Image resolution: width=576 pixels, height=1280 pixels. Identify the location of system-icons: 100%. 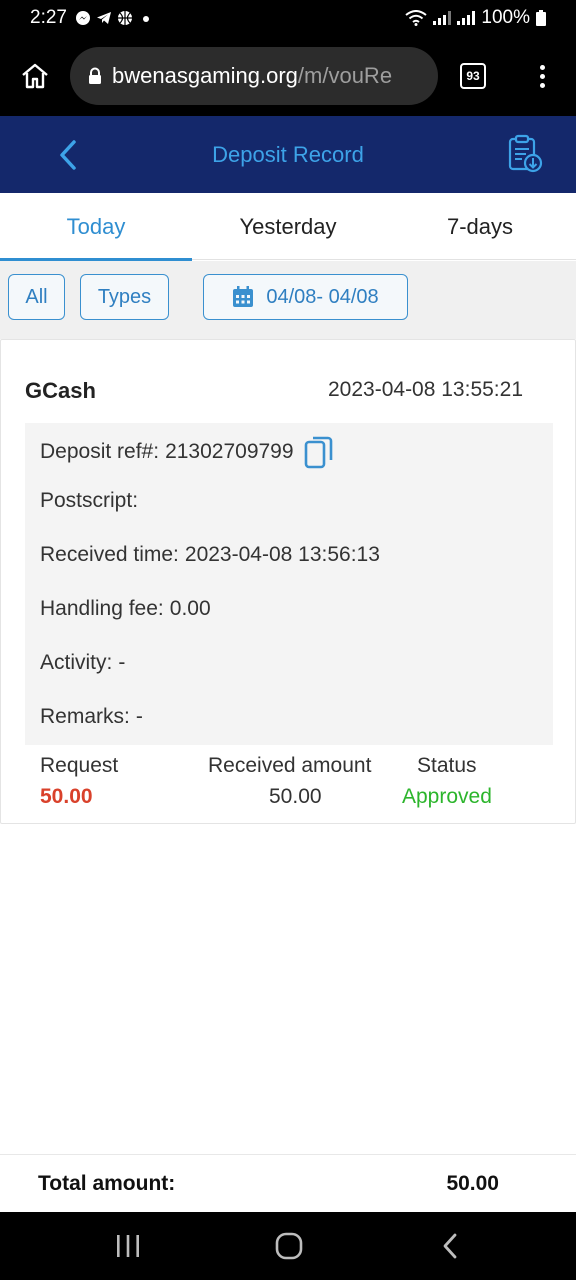
(475, 18).